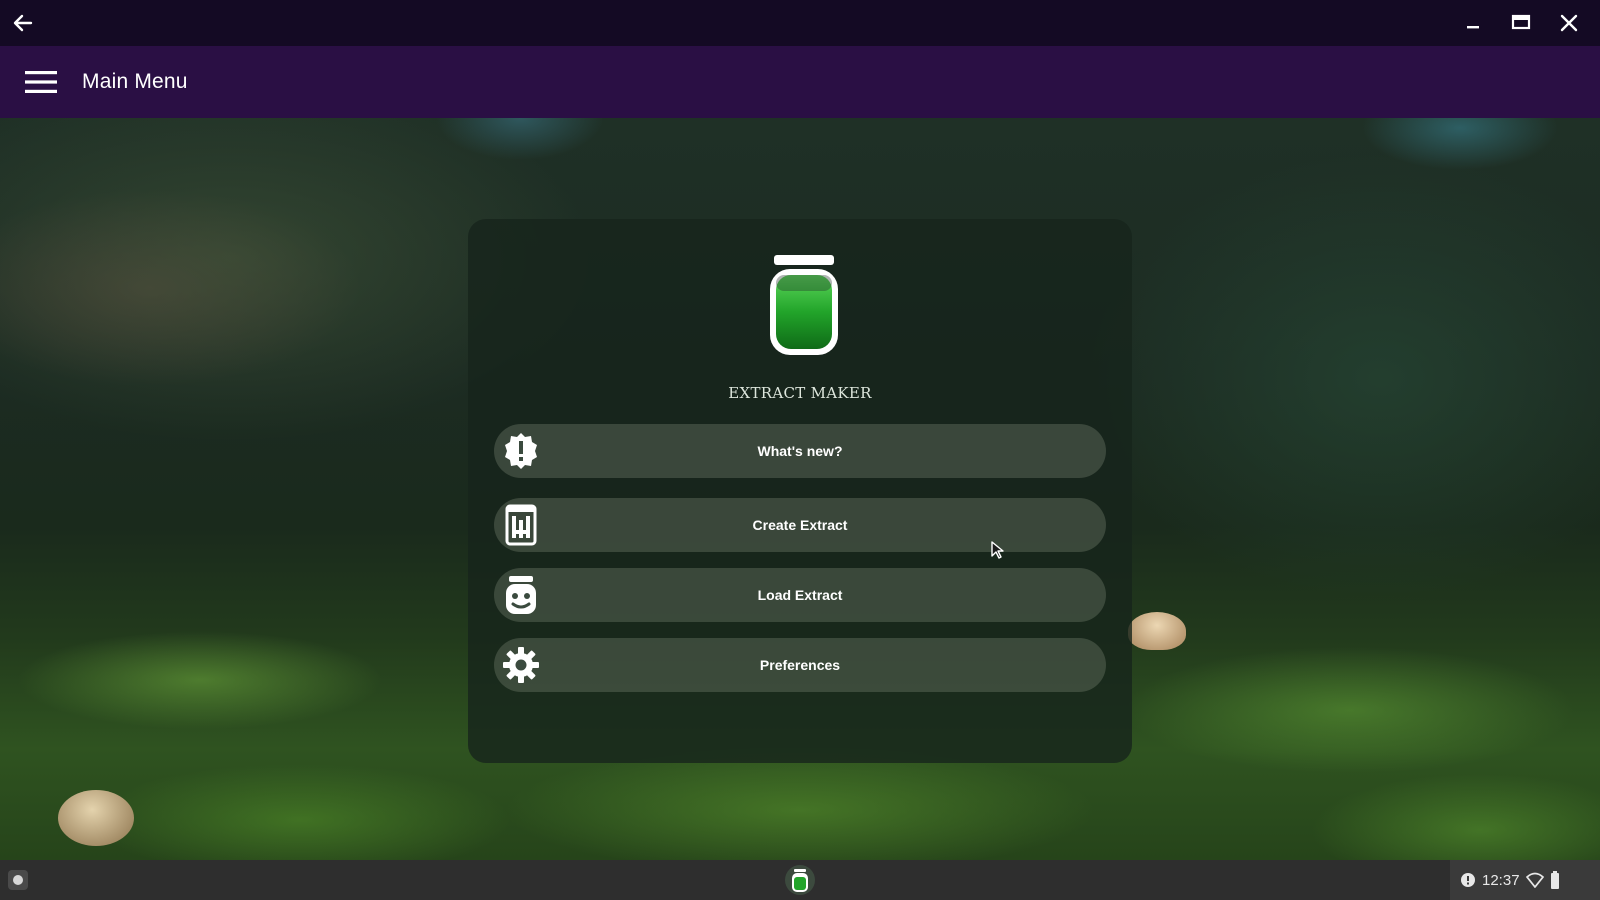 The image size is (1600, 900). I want to click on whats-new-icon-slot, so click(521, 451).